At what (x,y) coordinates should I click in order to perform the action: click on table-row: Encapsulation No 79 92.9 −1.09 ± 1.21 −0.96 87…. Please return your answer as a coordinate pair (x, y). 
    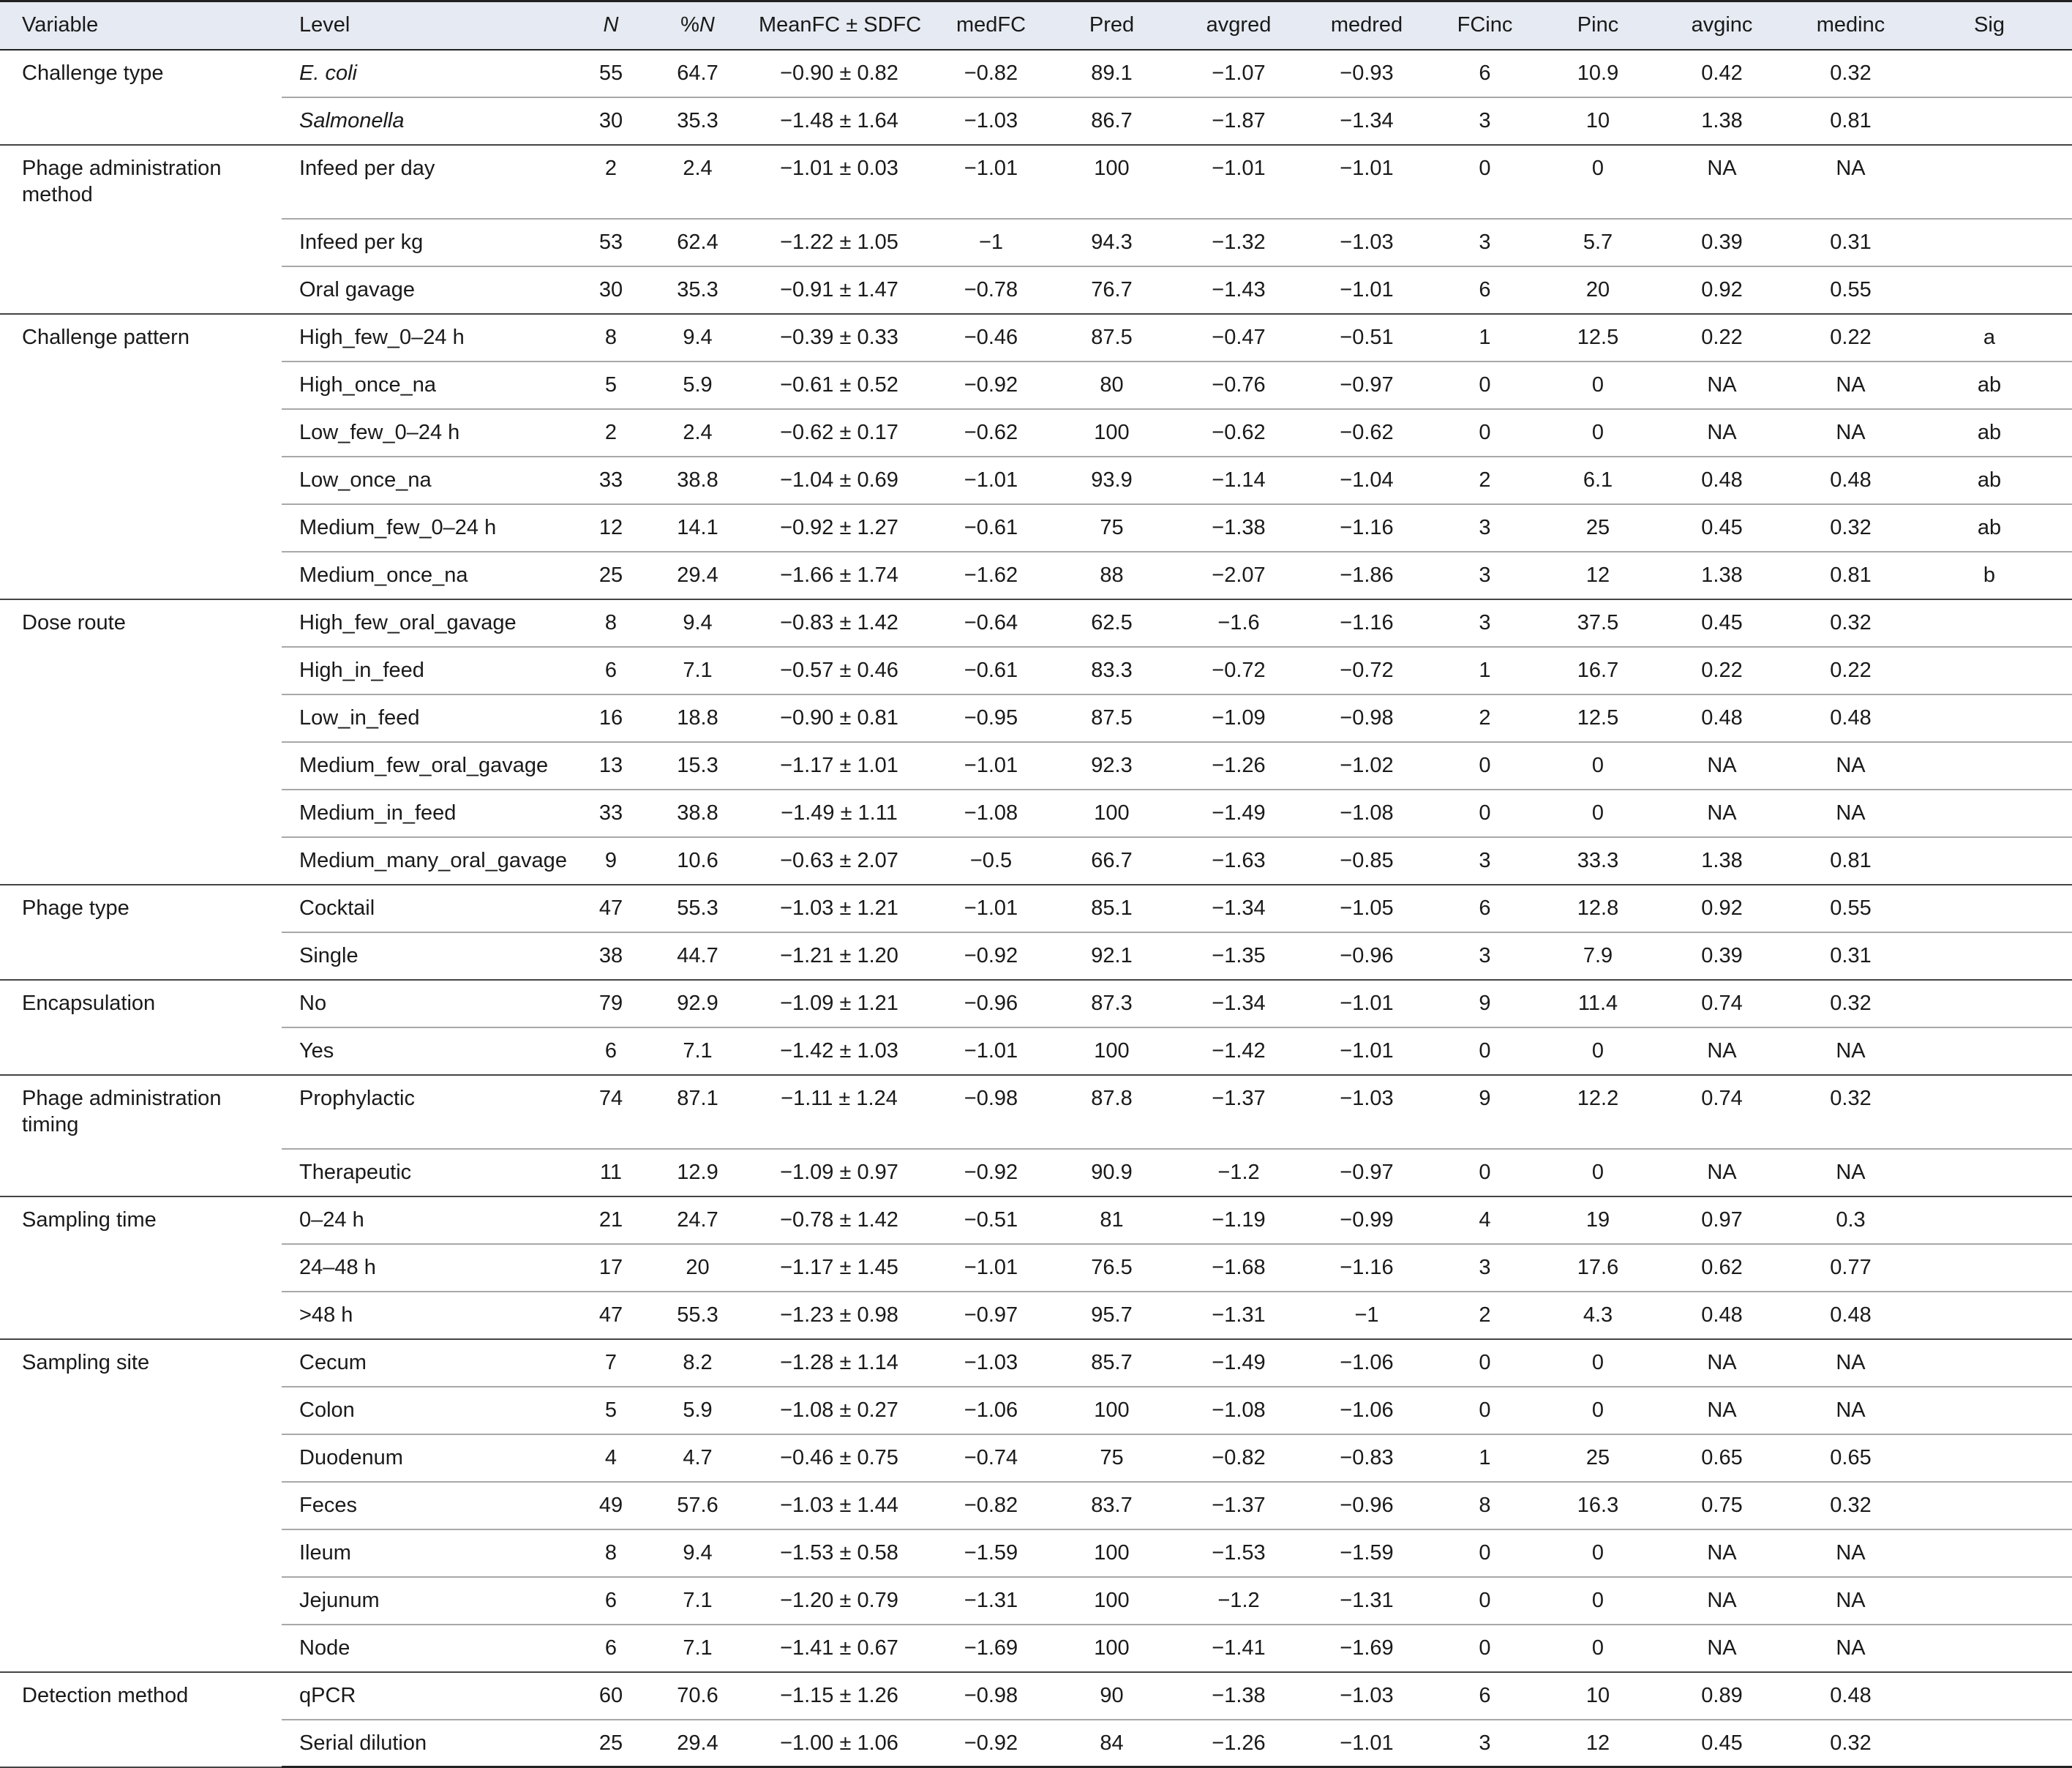
    Looking at the image, I should click on (1036, 1027).